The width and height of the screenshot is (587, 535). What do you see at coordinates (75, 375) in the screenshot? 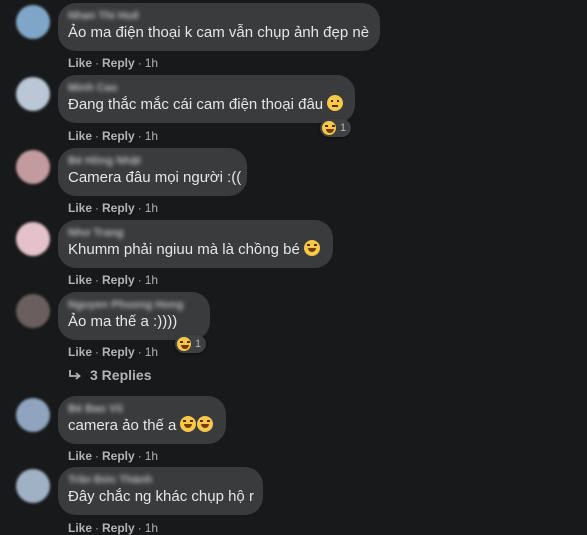
I see `reply-arrow-icon` at bounding box center [75, 375].